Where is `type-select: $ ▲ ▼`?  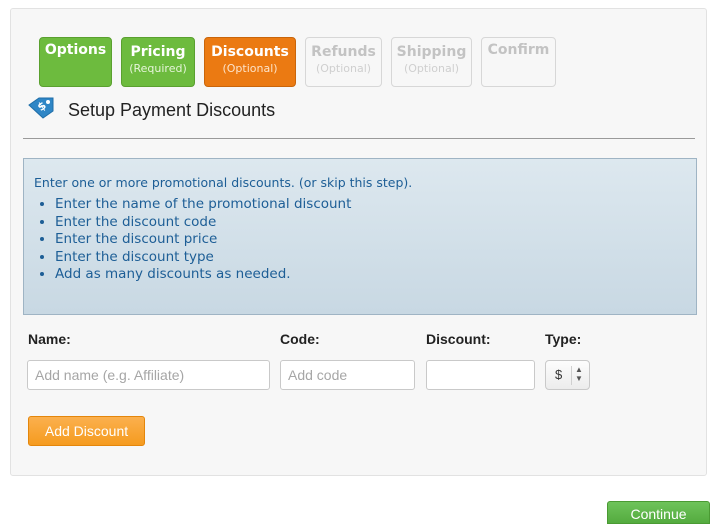
type-select: $ ▲ ▼ is located at coordinates (567, 375).